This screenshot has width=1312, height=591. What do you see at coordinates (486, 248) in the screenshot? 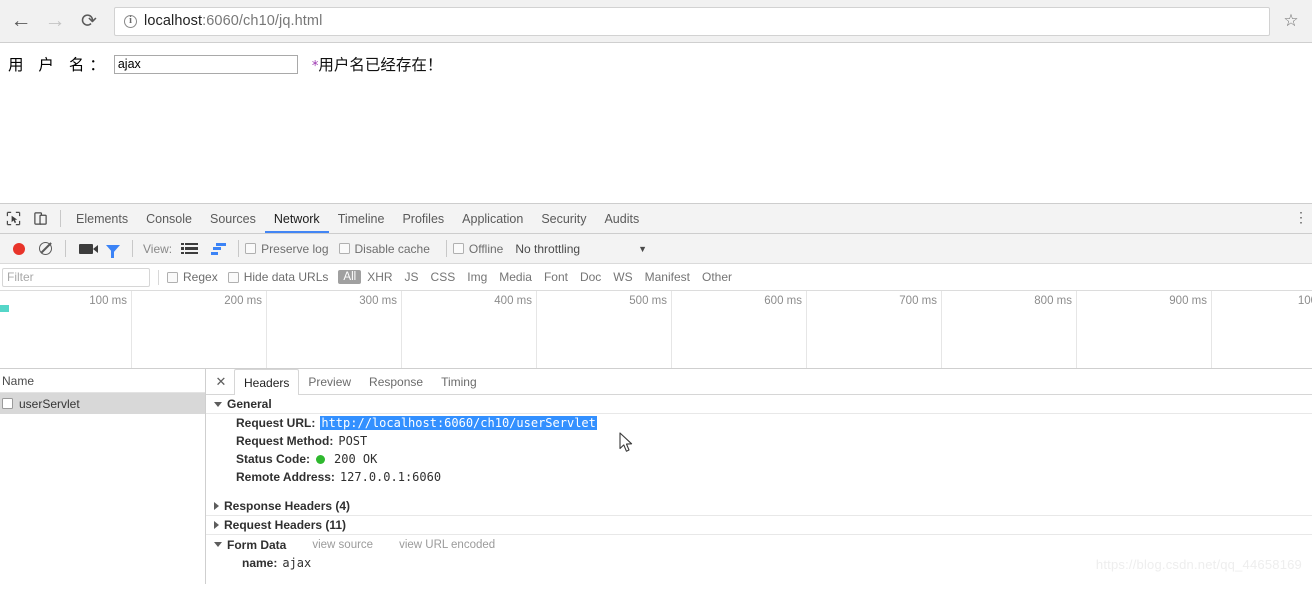
I see `offline-label: Offline` at bounding box center [486, 248].